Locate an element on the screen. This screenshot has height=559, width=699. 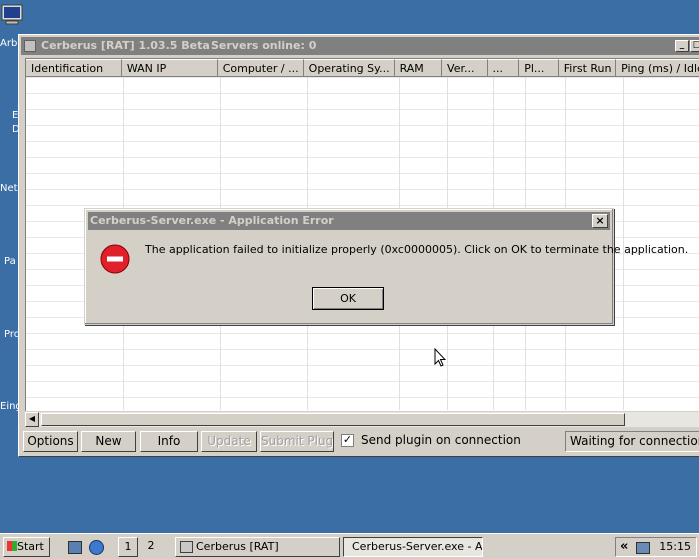
column-header: Identification is located at coordinates (74, 68).